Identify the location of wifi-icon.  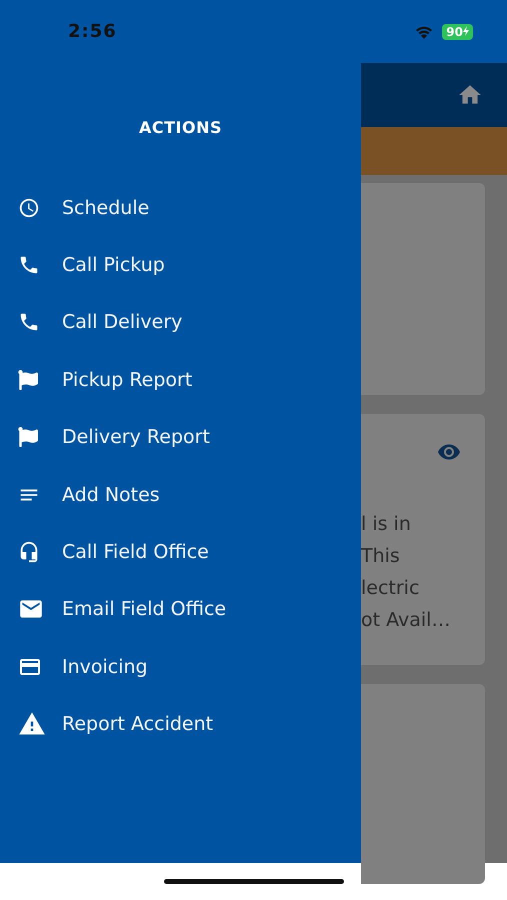
(424, 31).